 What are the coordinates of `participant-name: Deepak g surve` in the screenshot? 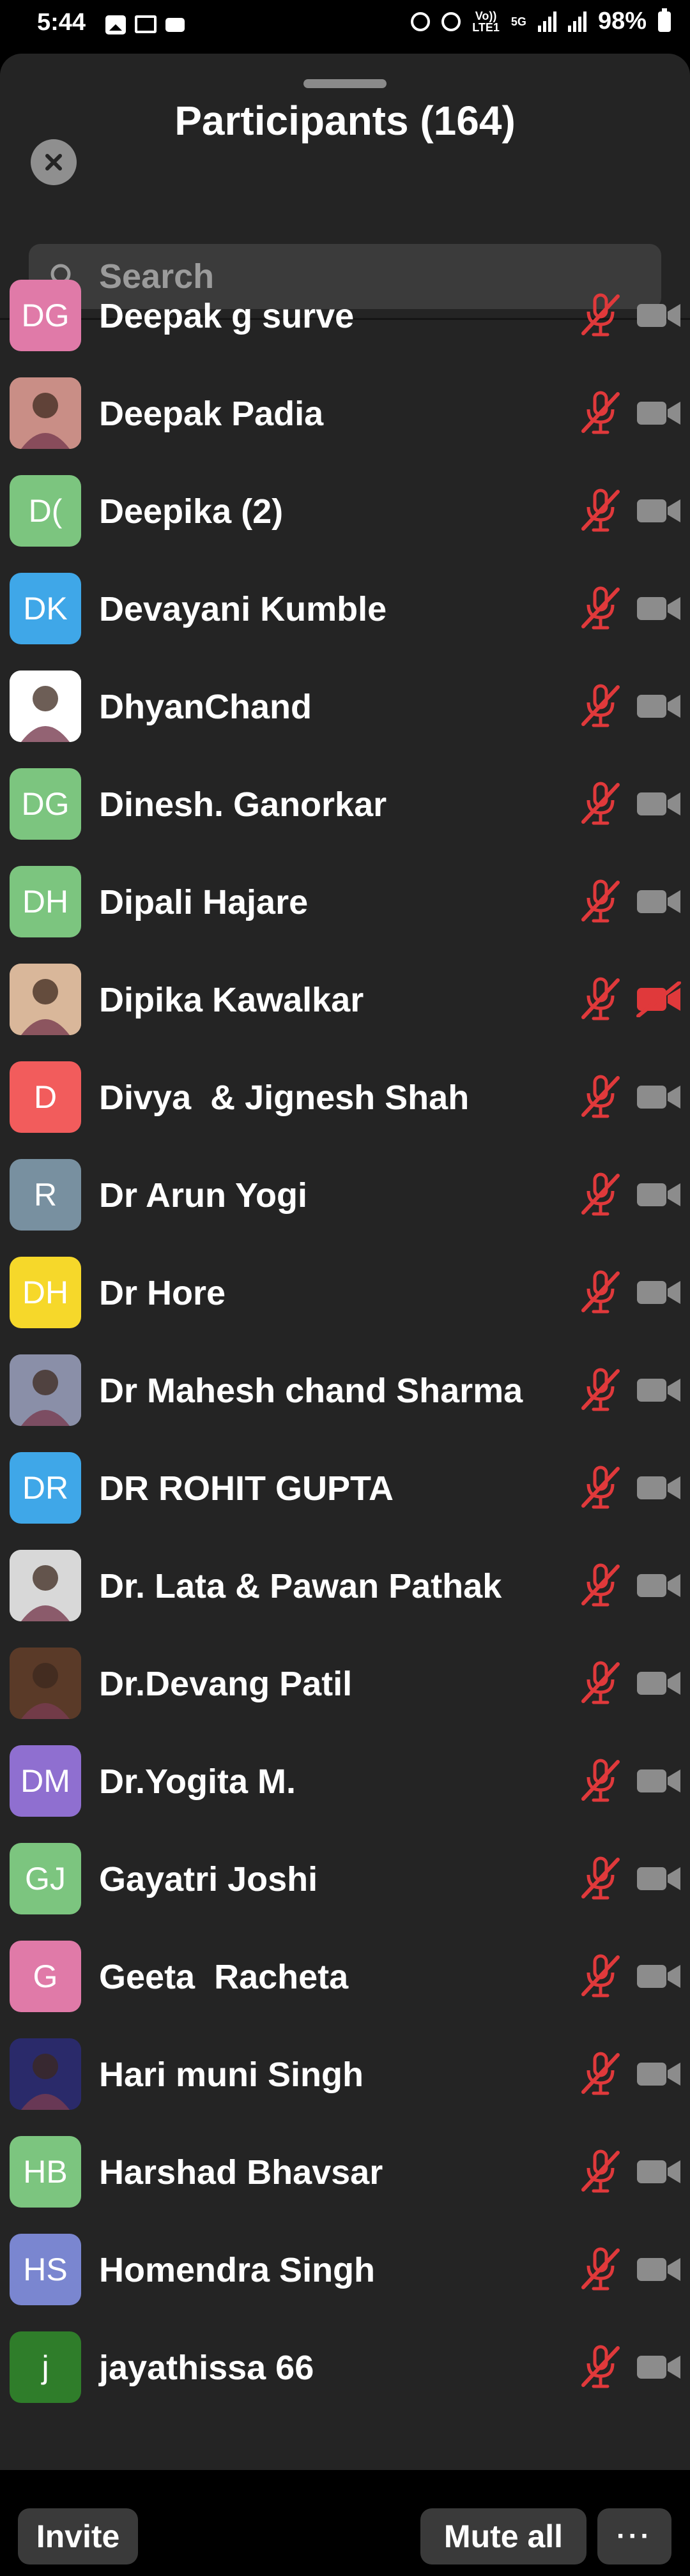 It's located at (227, 316).